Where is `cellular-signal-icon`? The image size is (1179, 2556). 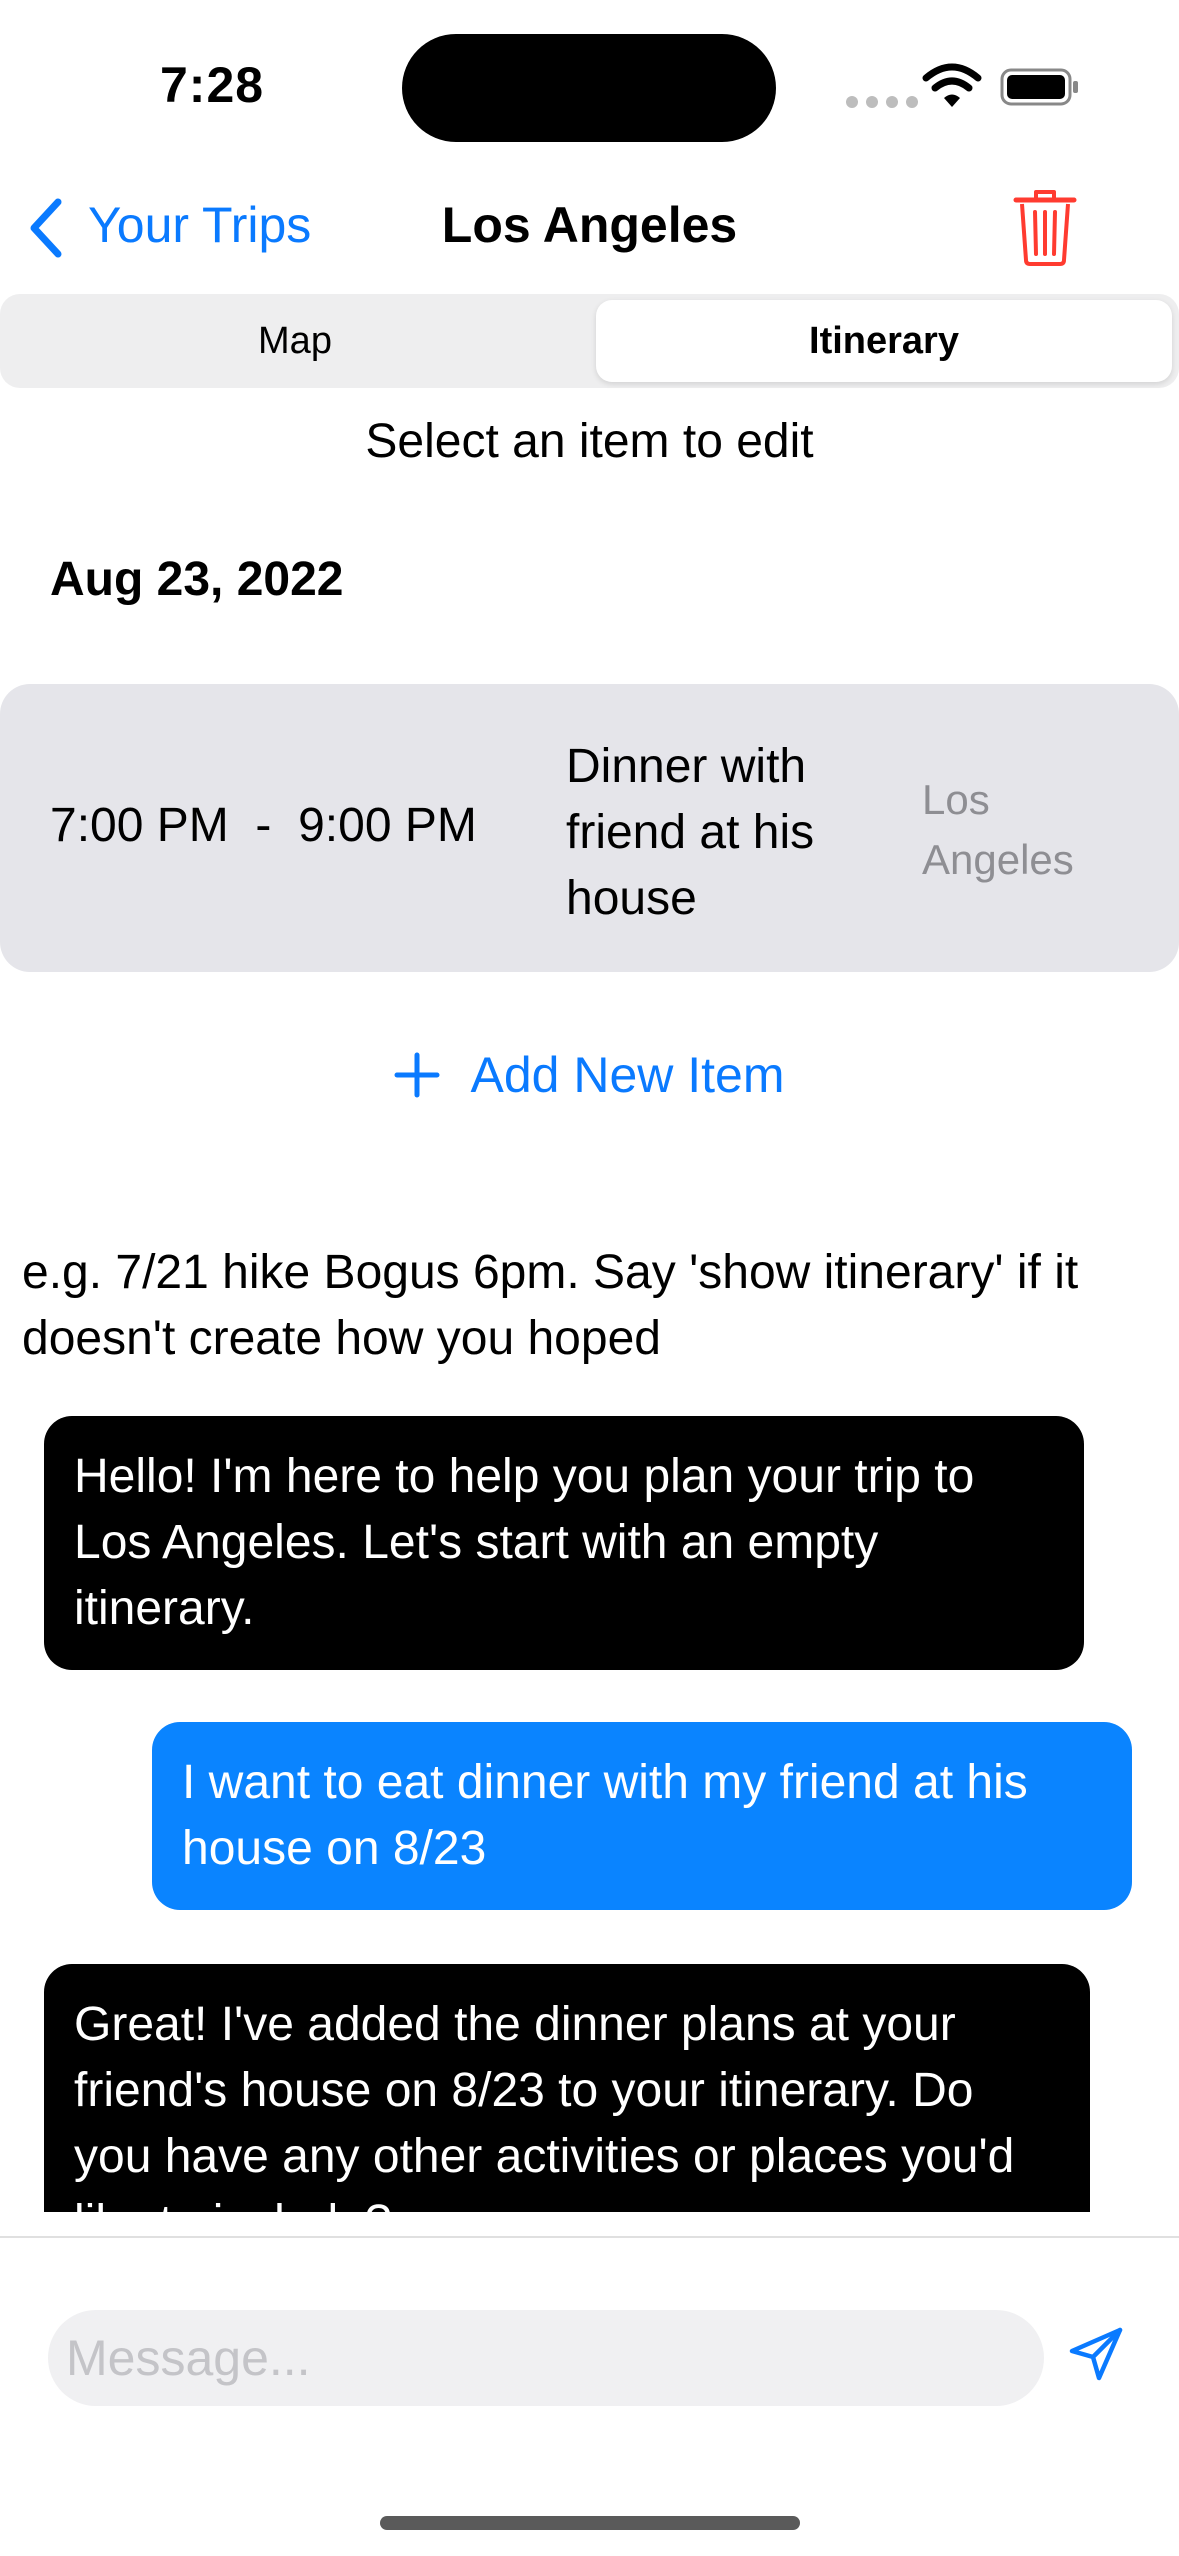
cellular-signal-icon is located at coordinates (882, 102).